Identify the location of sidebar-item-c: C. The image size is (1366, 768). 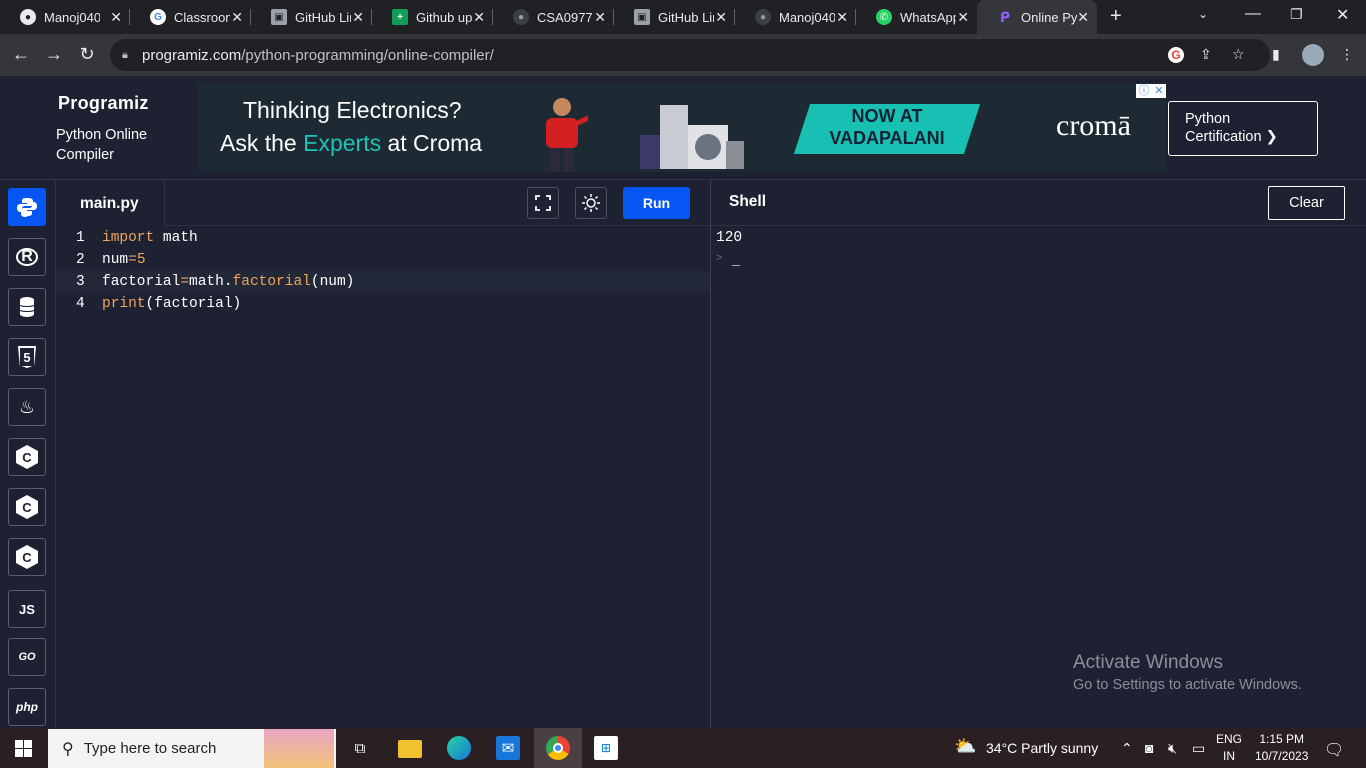
(27, 457).